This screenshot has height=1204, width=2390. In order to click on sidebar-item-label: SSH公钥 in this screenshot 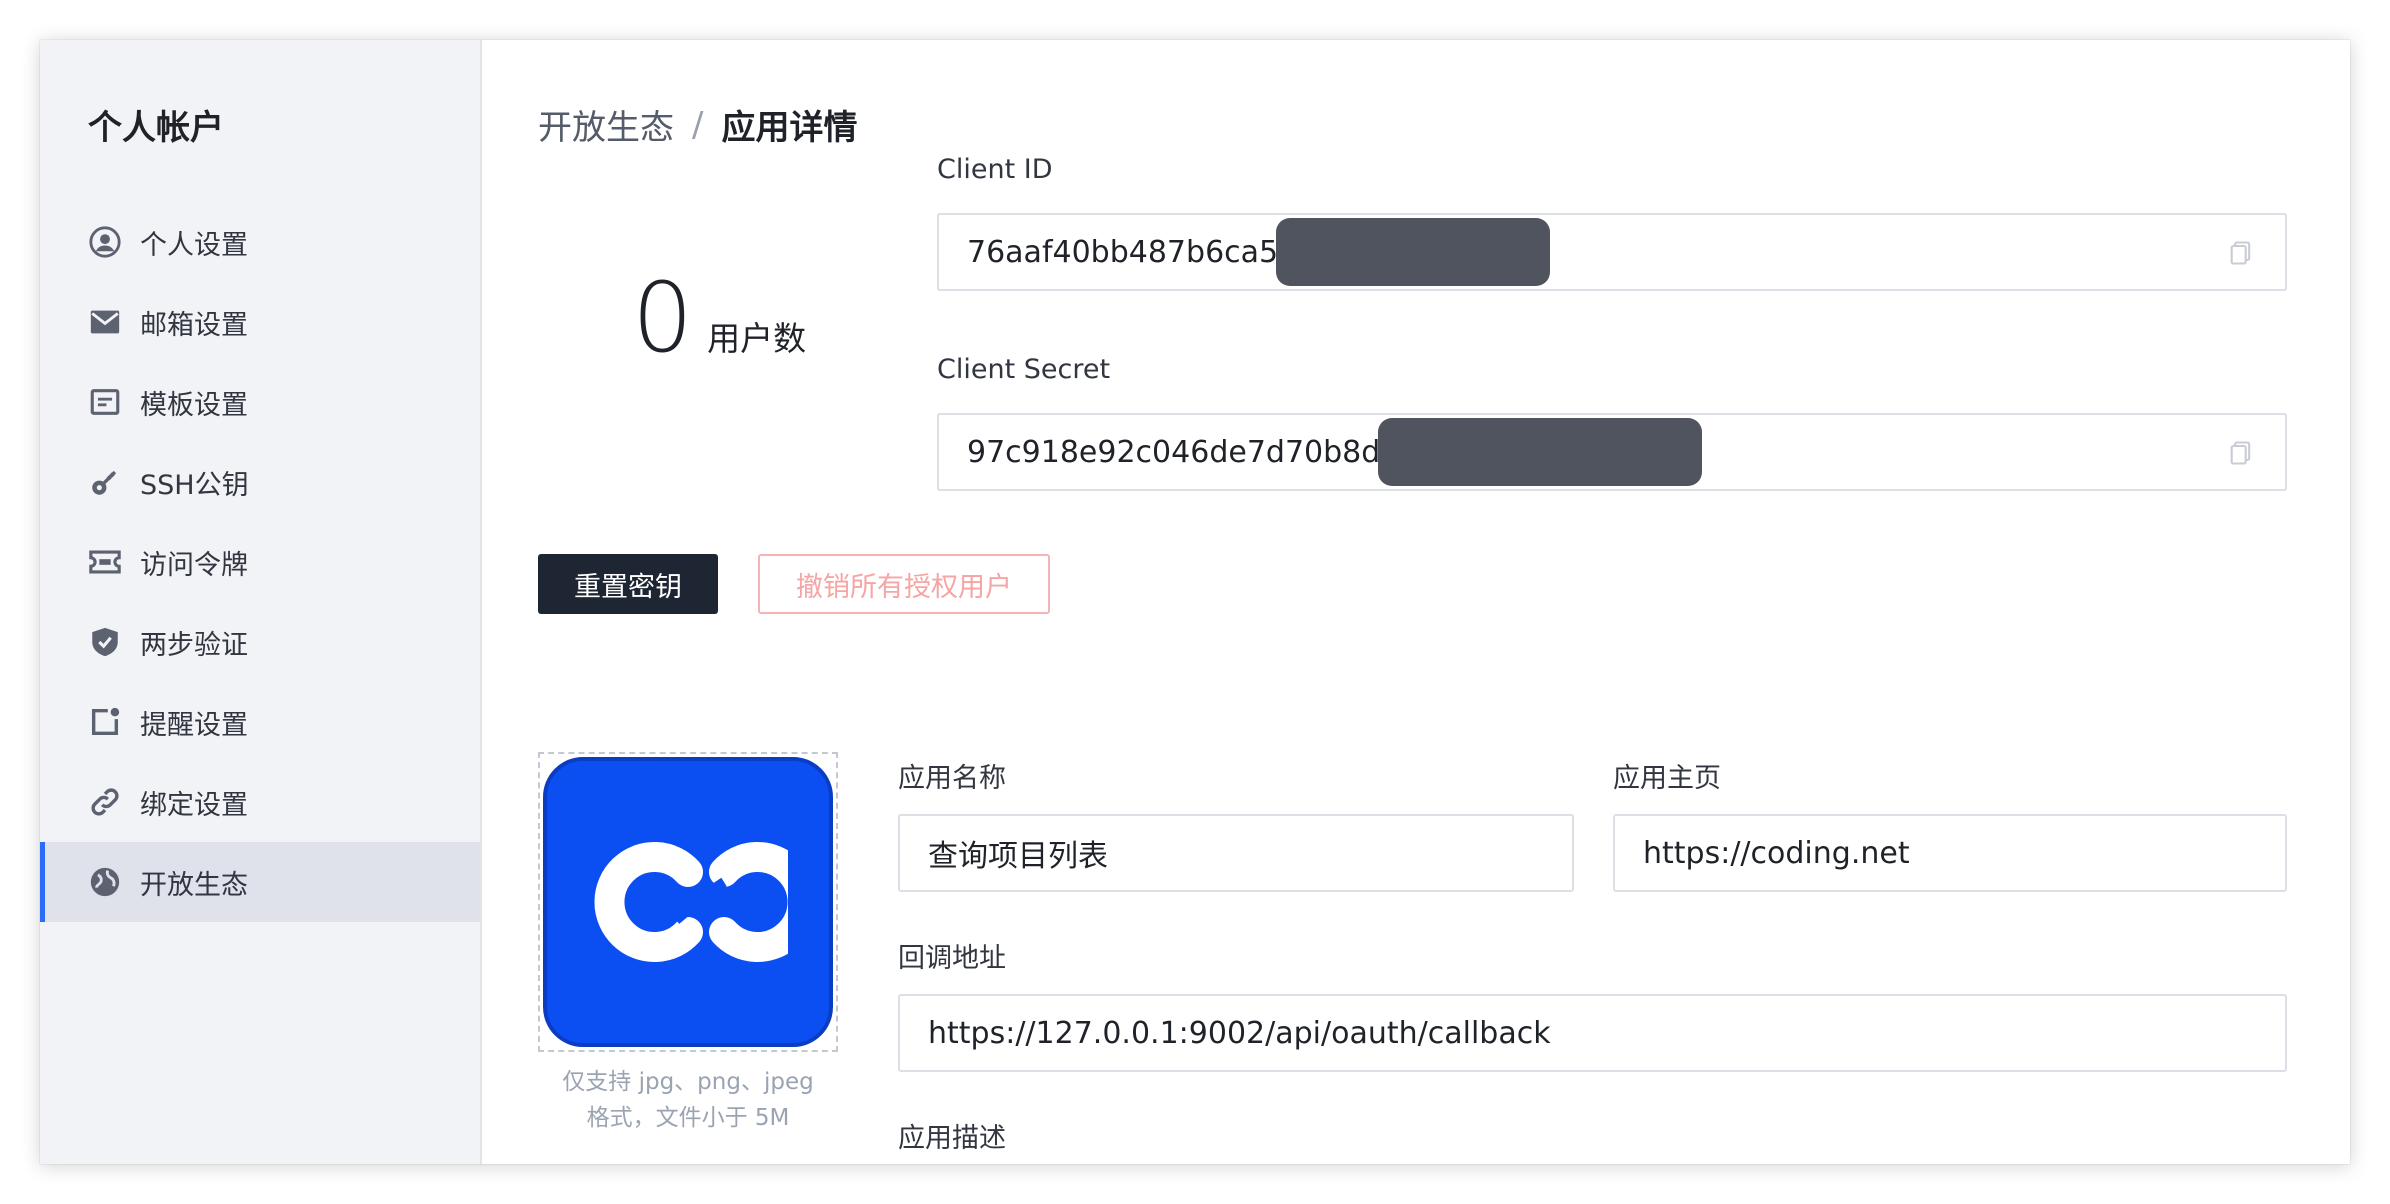, I will do `click(194, 485)`.